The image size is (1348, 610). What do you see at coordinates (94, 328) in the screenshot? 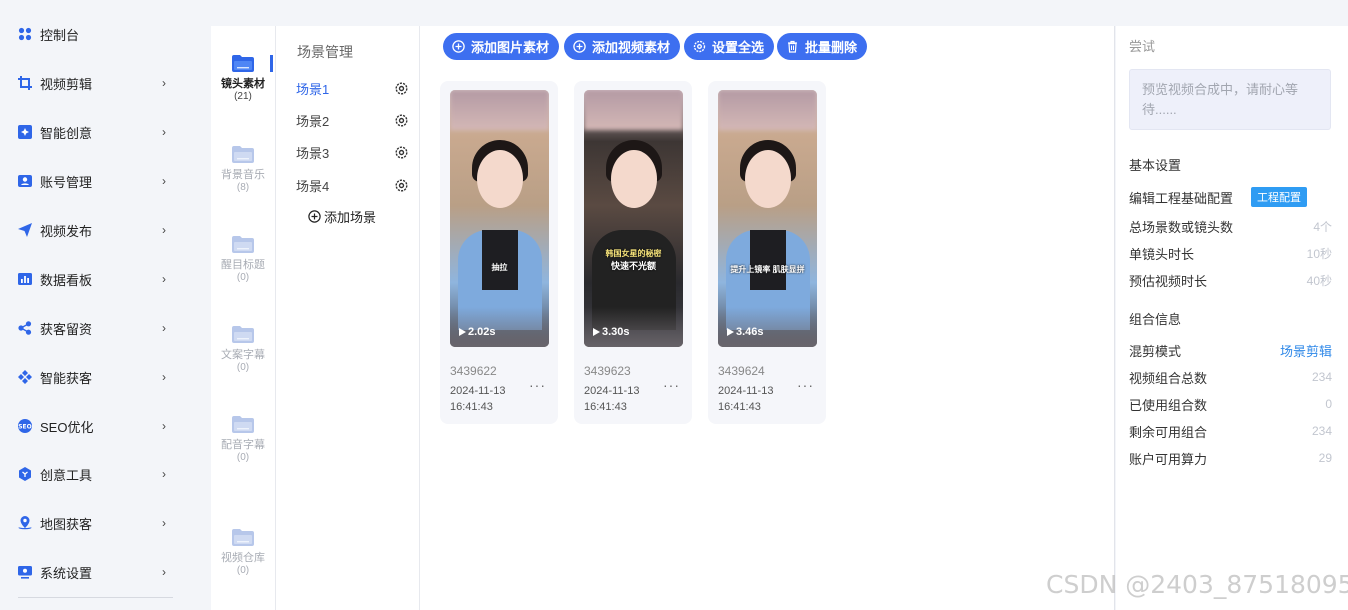
I see `nav-item-leads: 获客留资 ›` at bounding box center [94, 328].